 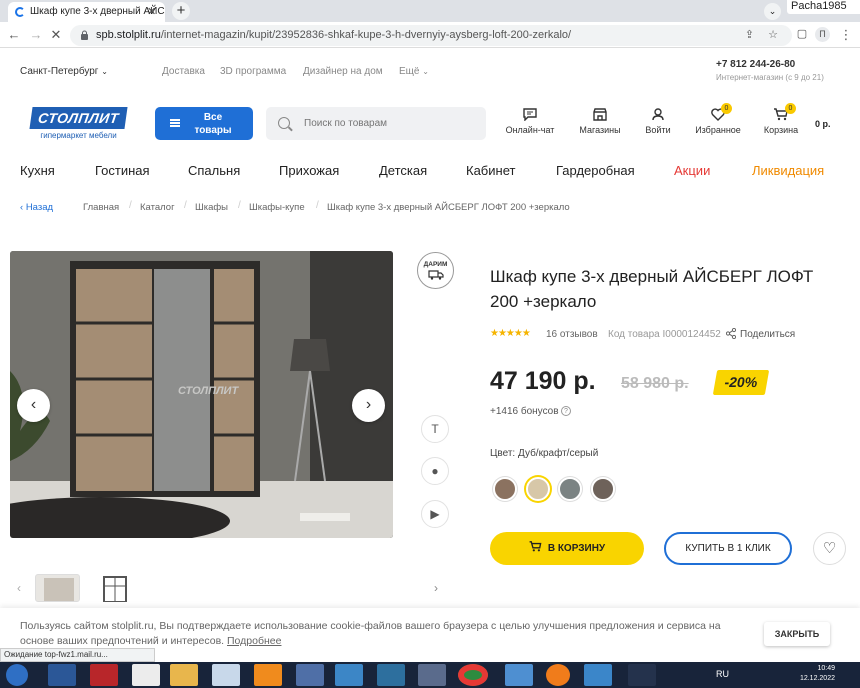 What do you see at coordinates (692, 170) in the screenshot?
I see `category-promotions: Акции` at bounding box center [692, 170].